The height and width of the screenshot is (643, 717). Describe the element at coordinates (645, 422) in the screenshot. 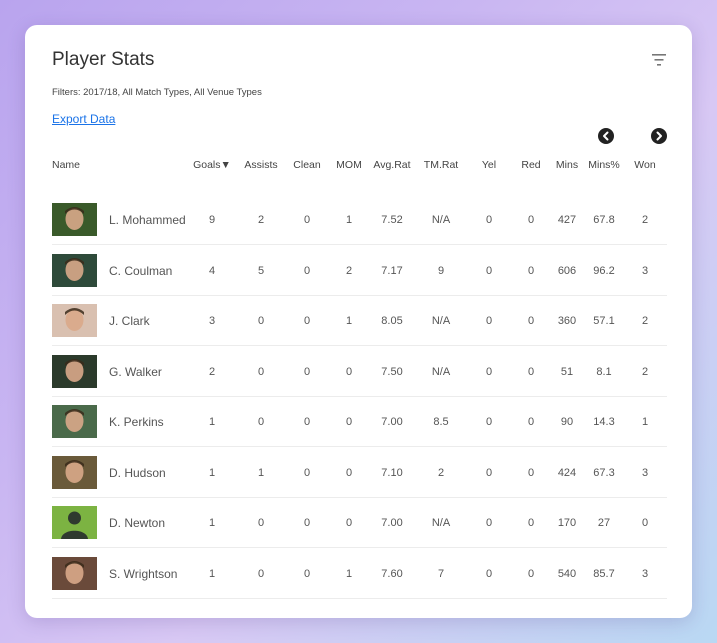

I see `cell-won: 1` at that location.